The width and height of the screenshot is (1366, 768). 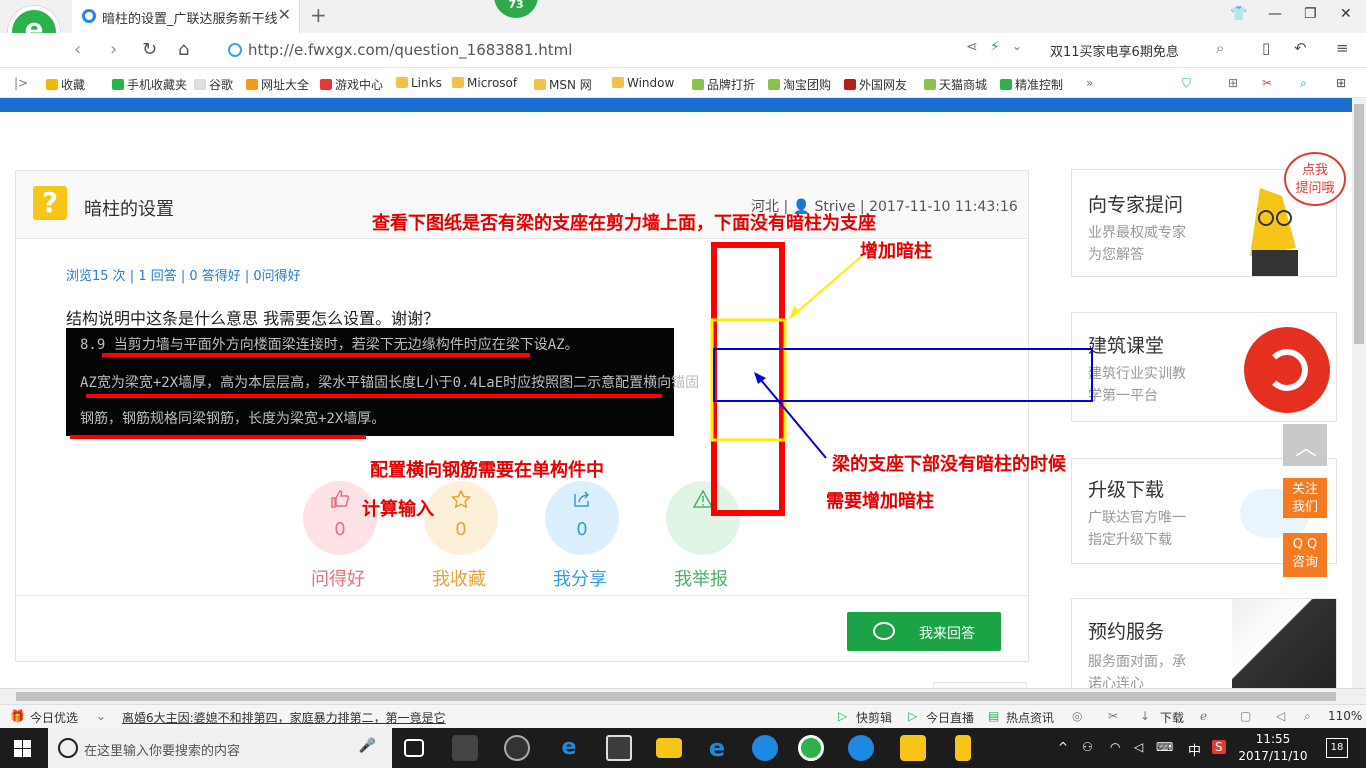 I want to click on news-ticker: 离婚6大主因:婆媳不和排第四，家庭暴力排第二，第一竟是它, so click(x=284, y=717).